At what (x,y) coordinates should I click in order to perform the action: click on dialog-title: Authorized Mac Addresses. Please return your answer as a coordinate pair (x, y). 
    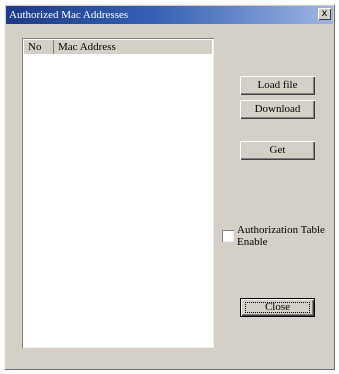
    Looking at the image, I should click on (69, 15).